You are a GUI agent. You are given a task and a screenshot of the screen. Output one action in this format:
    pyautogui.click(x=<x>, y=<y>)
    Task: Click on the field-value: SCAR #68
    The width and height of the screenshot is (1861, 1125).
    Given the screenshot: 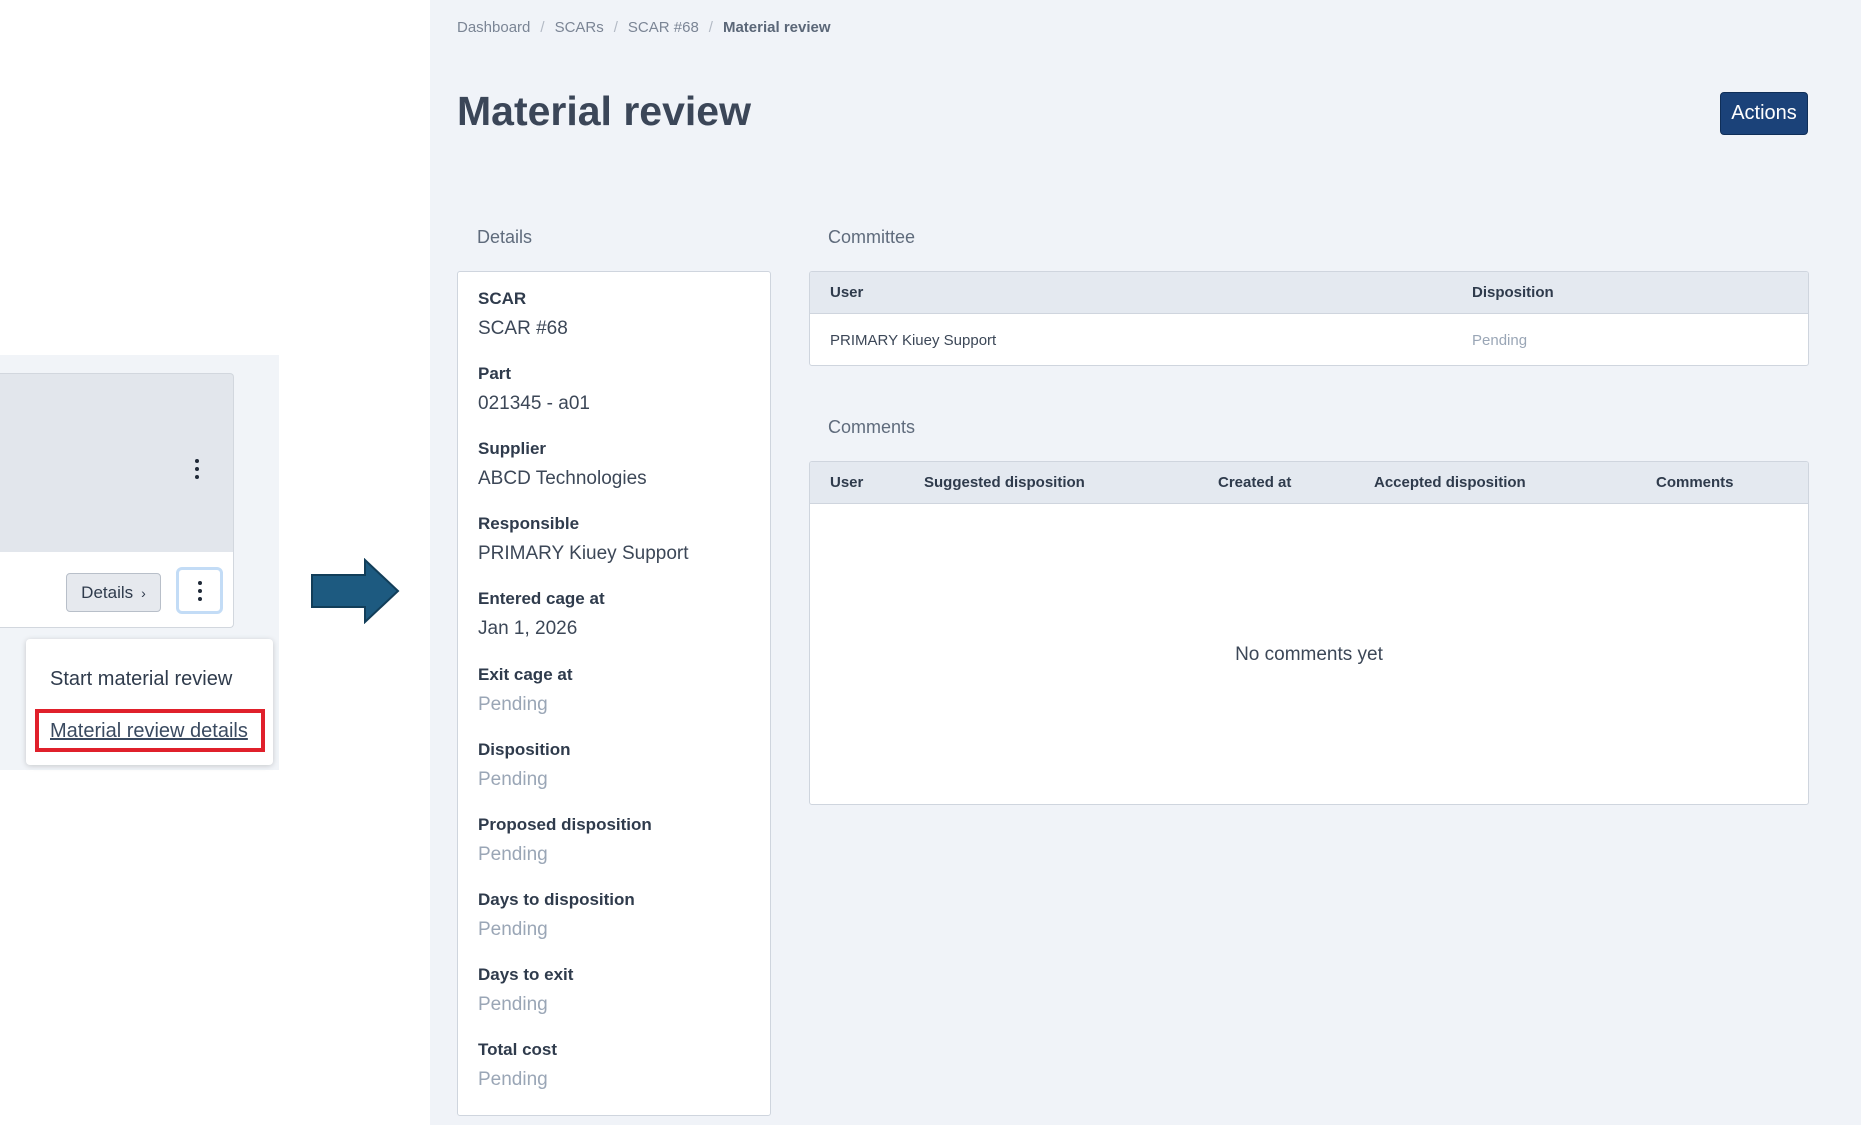 What is the action you would take?
    pyautogui.click(x=523, y=328)
    